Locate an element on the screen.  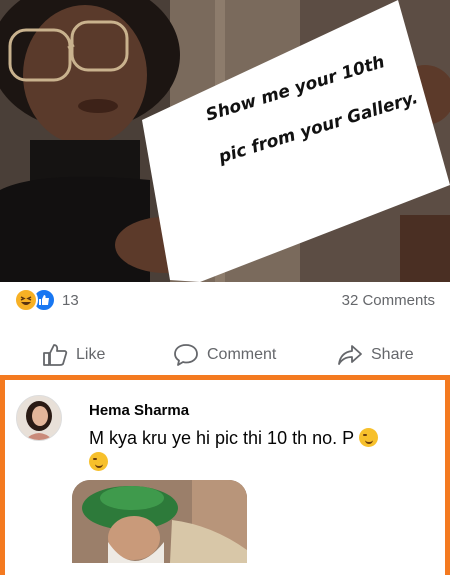
haha-reaction-icon is located at coordinates (26, 300).